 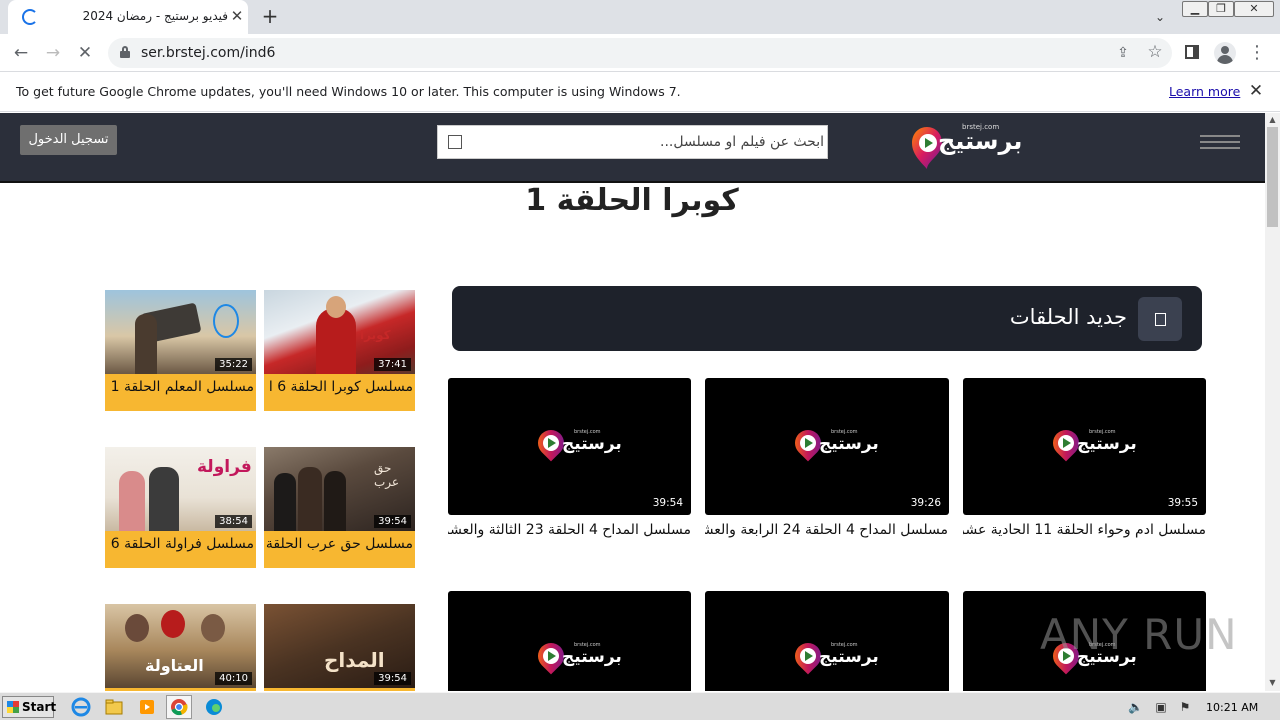 I want to click on browser-toolbar: ← → ✕ ser.brstej.com/ind6 ⇪ ☆ ⋮, so click(x=640, y=53).